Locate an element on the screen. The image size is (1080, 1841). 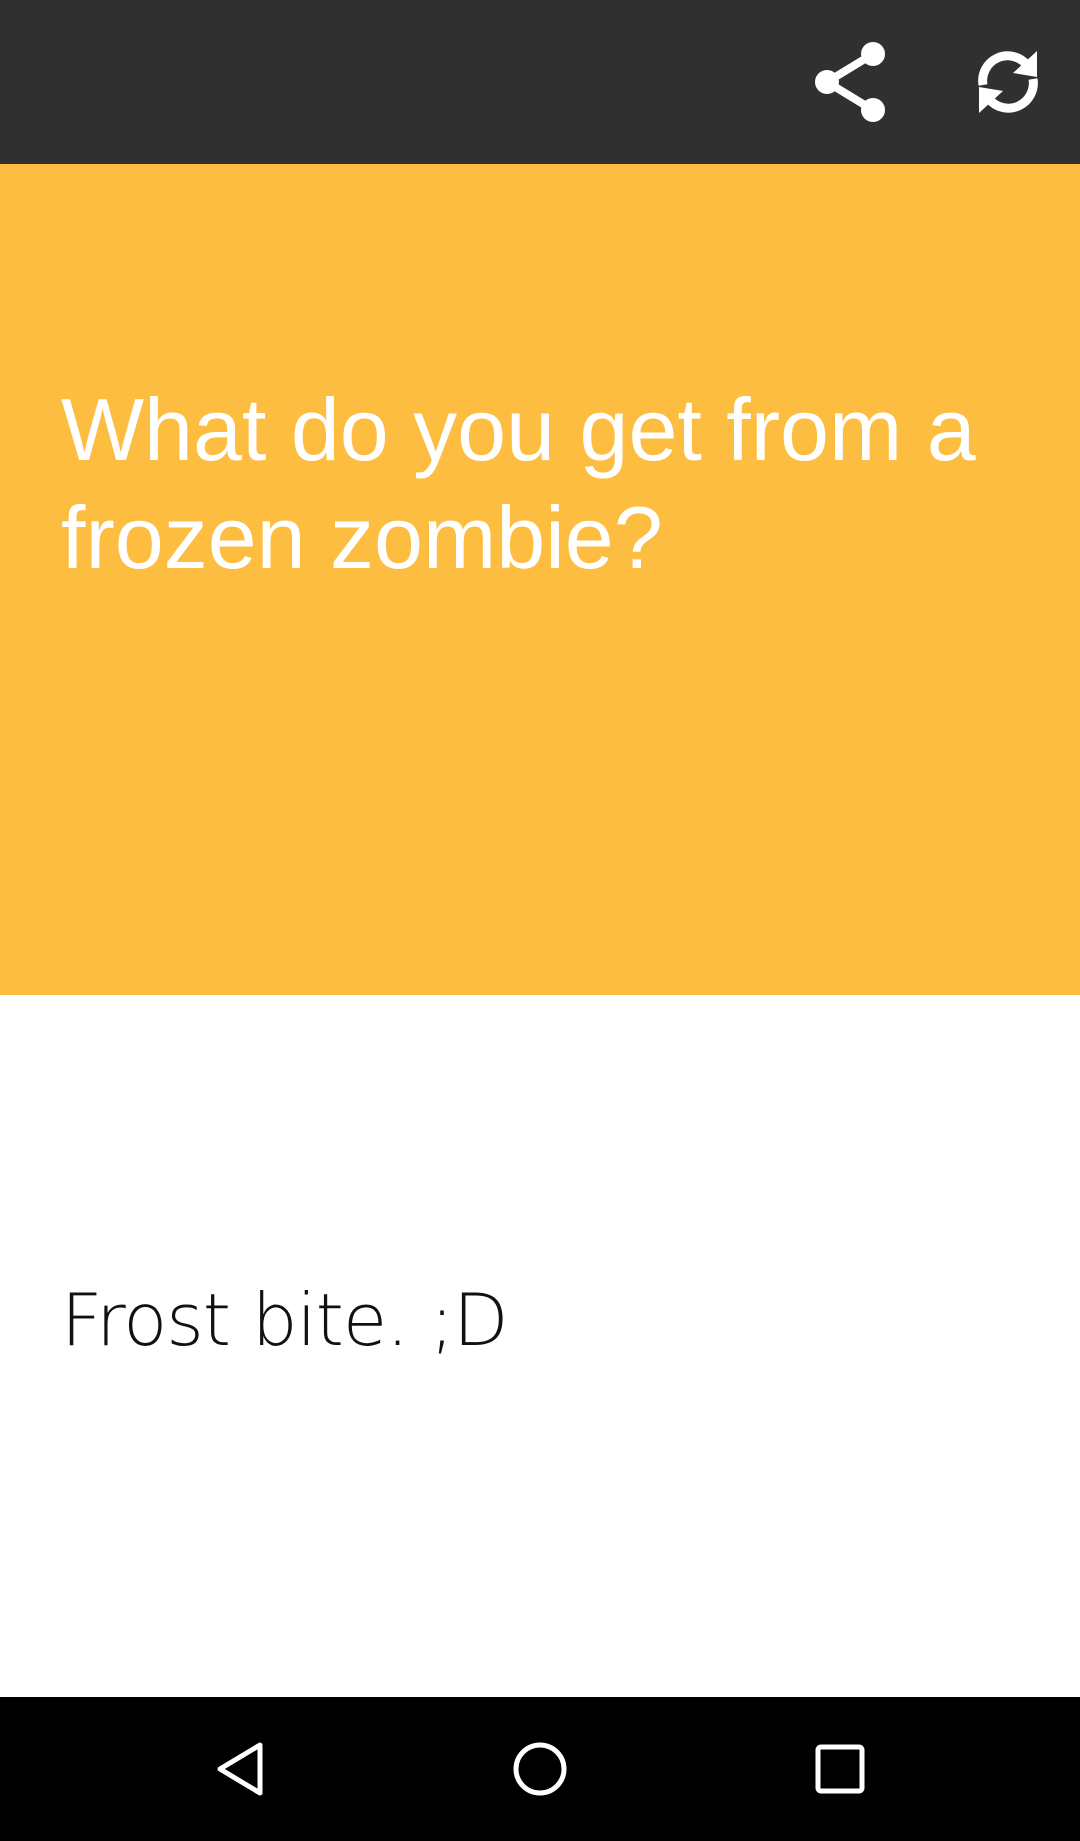
back-triangle-icon is located at coordinates (240, 1769).